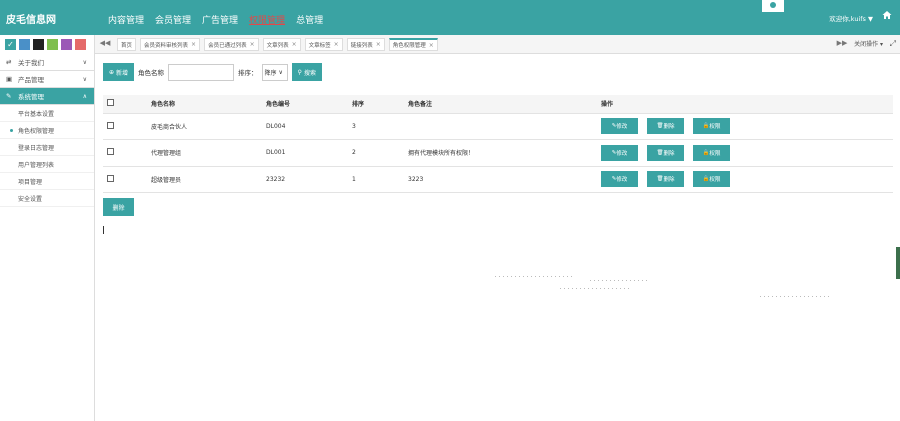 The width and height of the screenshot is (900, 421). I want to click on user-menu: 欢迎你,kuifs ▼, so click(851, 18).